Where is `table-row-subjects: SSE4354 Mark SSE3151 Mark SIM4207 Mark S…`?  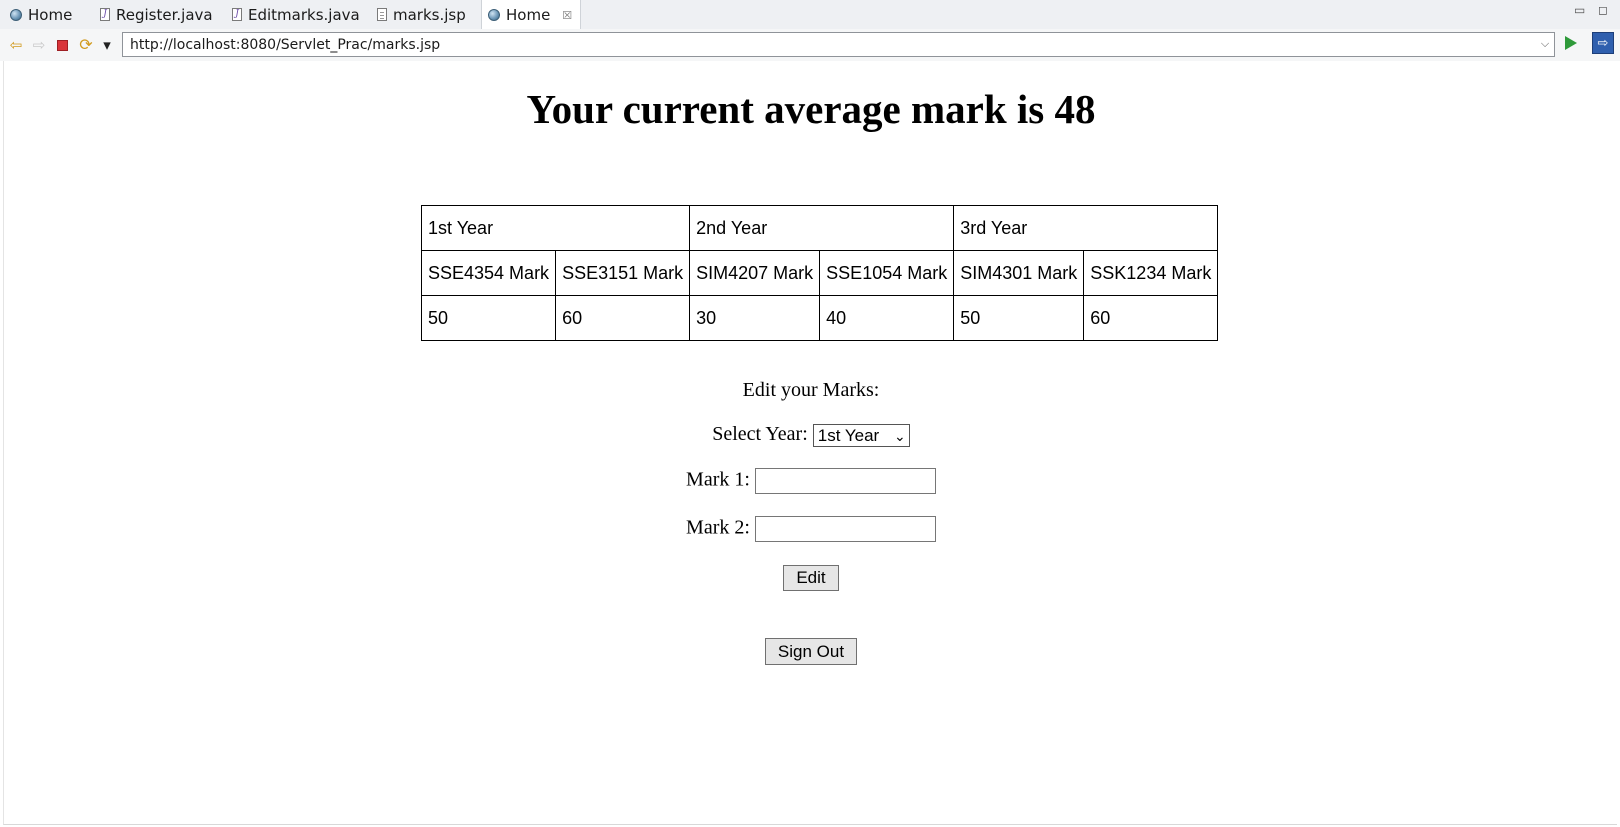 table-row-subjects: SSE4354 Mark SSE3151 Mark SIM4207 Mark S… is located at coordinates (819, 273).